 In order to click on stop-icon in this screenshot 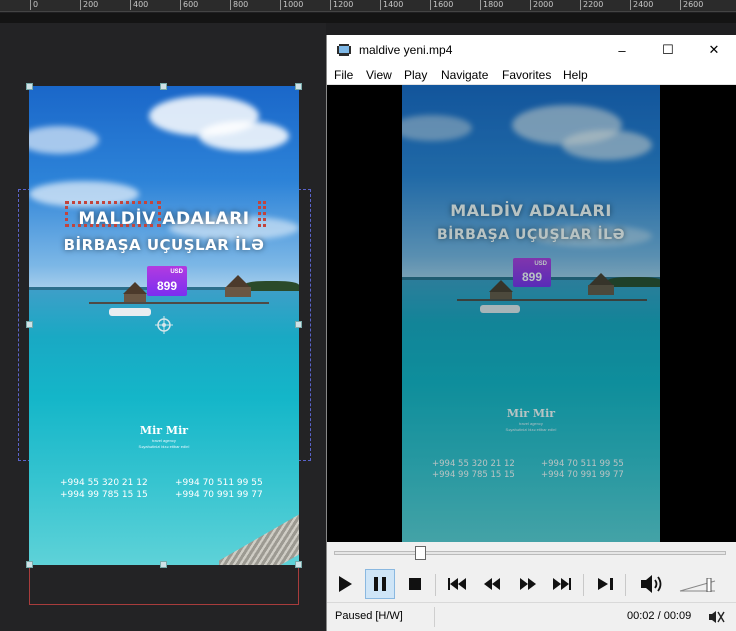, I will do `click(415, 584)`.